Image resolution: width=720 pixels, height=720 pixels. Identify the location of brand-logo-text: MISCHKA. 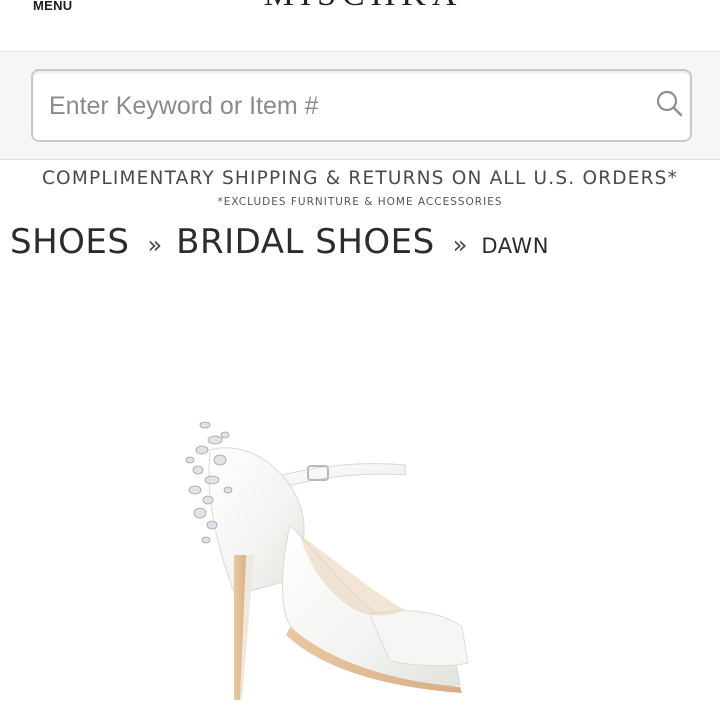
(363, 5).